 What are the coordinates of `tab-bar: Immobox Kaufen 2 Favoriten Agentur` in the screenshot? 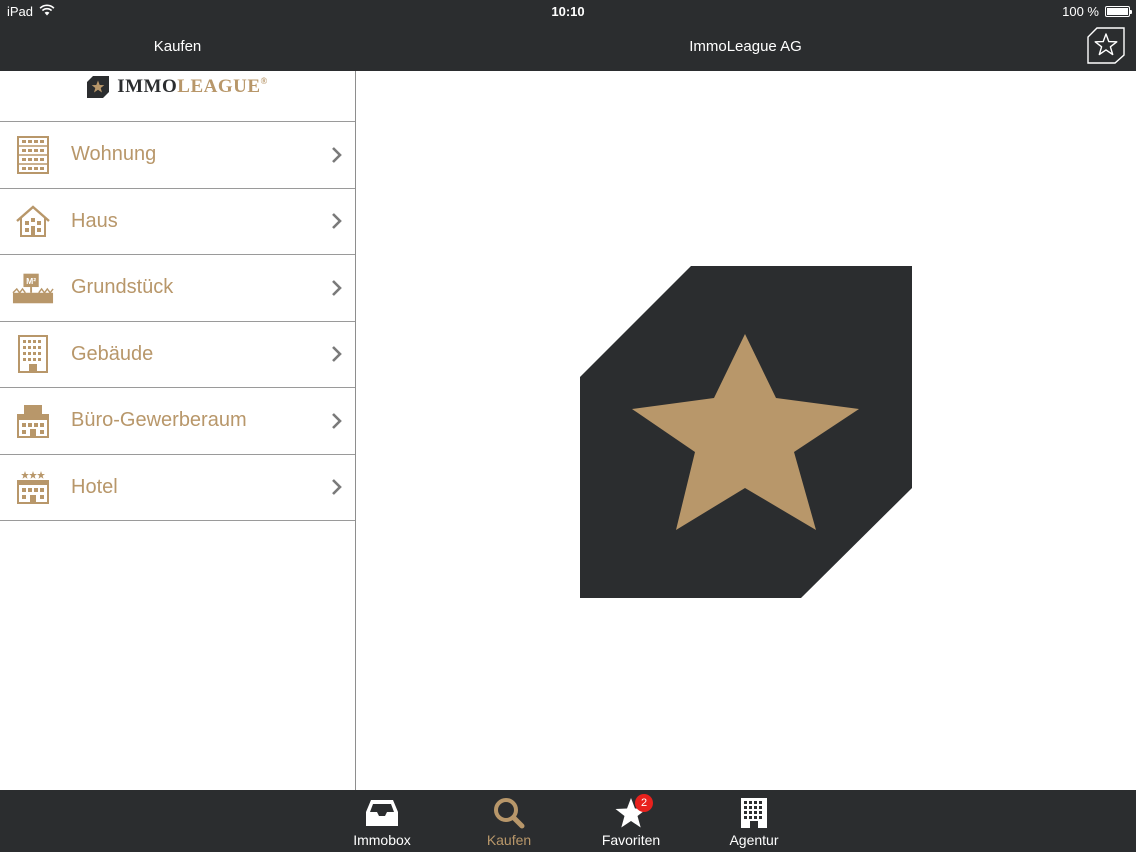 It's located at (568, 821).